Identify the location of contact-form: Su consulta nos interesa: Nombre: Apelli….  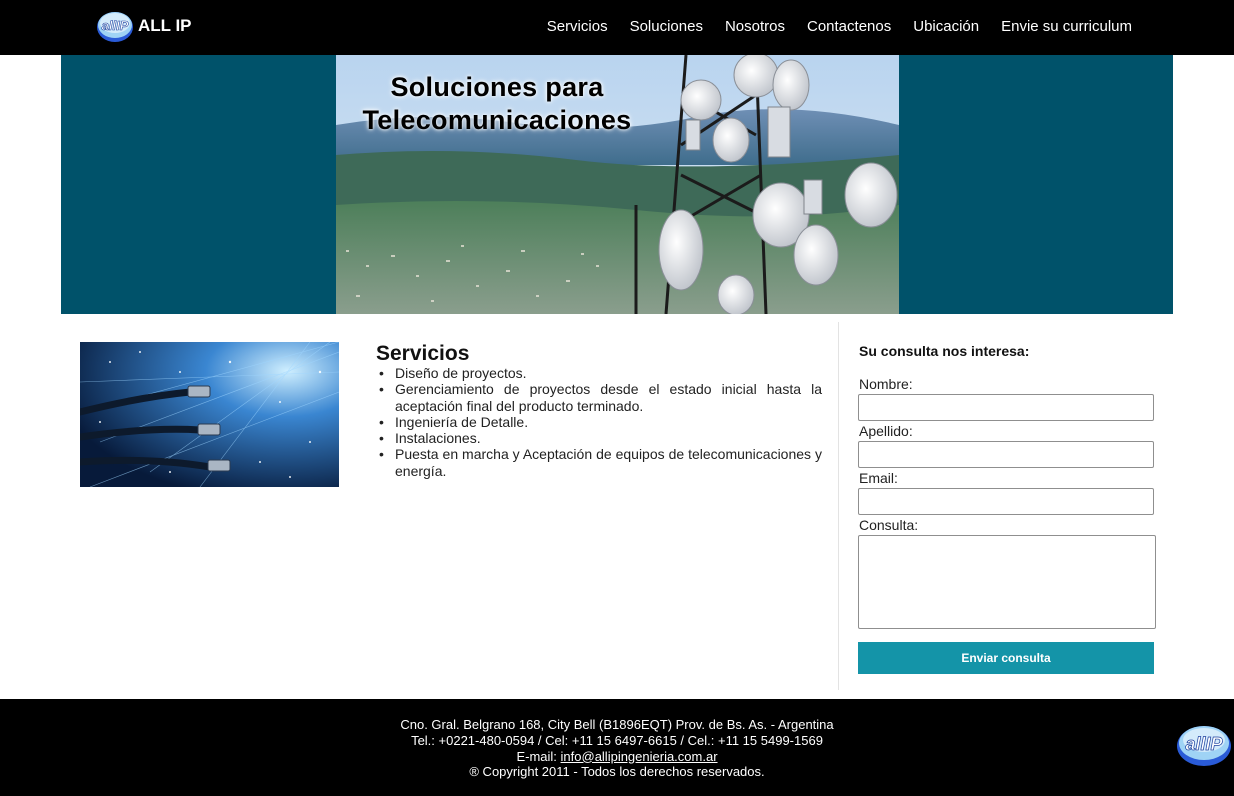
(1007, 507).